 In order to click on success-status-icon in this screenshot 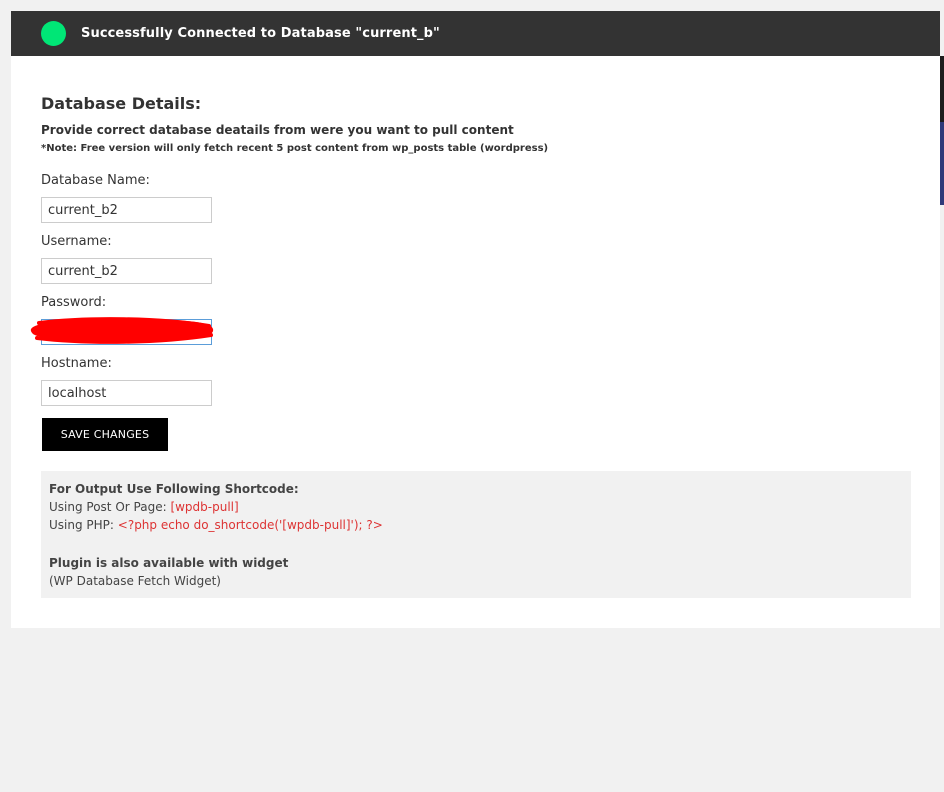, I will do `click(53, 33)`.